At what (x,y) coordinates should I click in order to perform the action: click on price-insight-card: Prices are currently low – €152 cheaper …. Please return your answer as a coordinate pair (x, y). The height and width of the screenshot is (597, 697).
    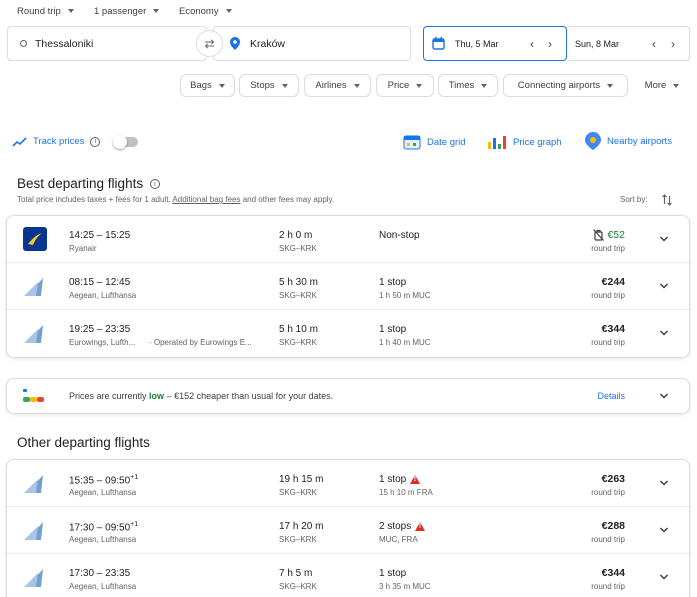
    Looking at the image, I should click on (348, 396).